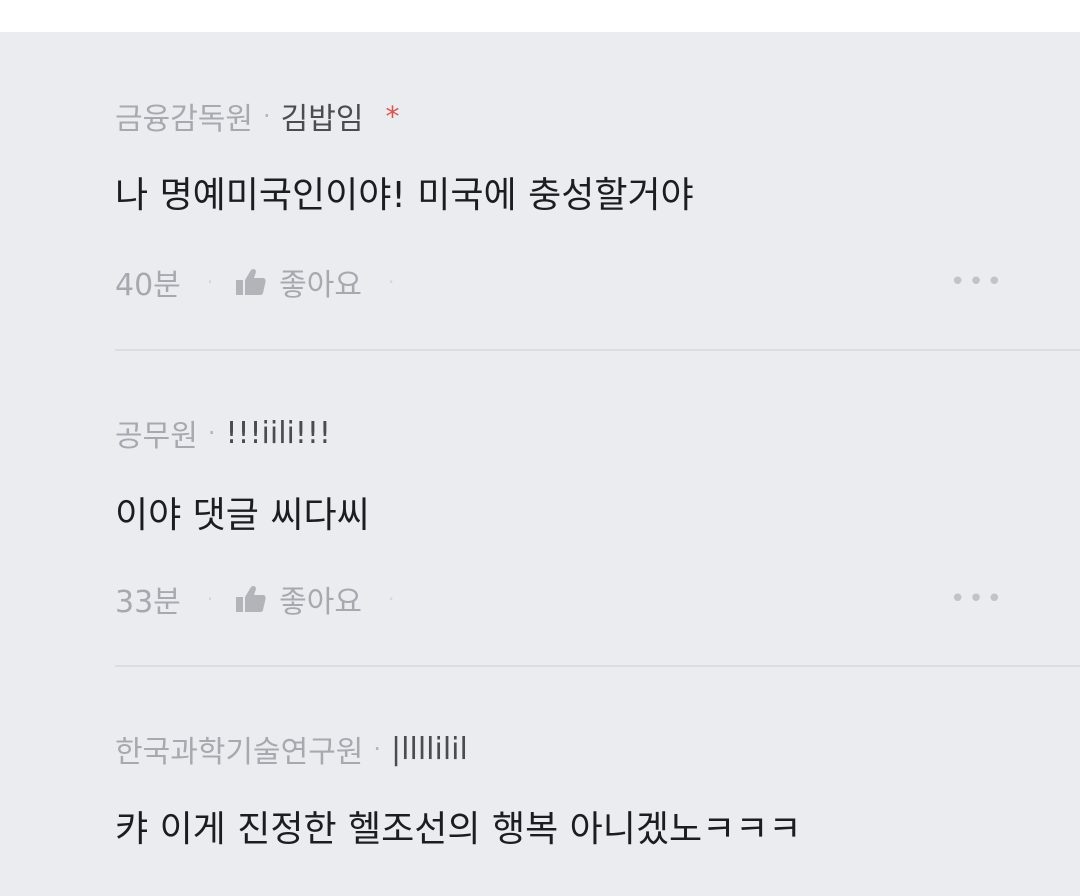 Image resolution: width=1080 pixels, height=896 pixels. I want to click on comment-author-line: 공무원 · !!!iili!!!, so click(223, 434).